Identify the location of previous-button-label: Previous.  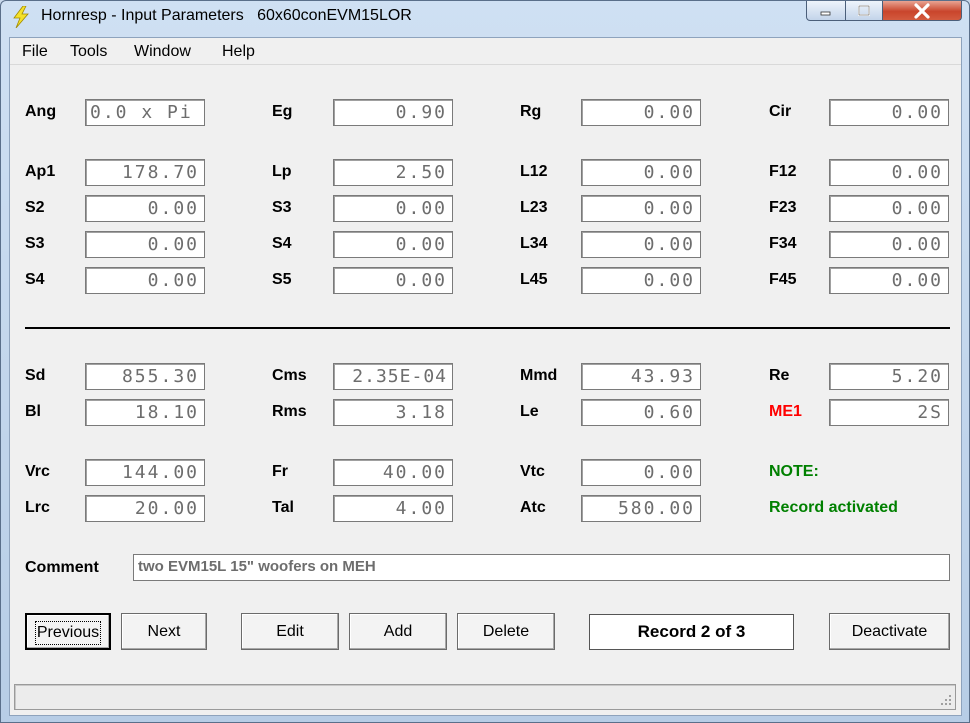
(68, 633).